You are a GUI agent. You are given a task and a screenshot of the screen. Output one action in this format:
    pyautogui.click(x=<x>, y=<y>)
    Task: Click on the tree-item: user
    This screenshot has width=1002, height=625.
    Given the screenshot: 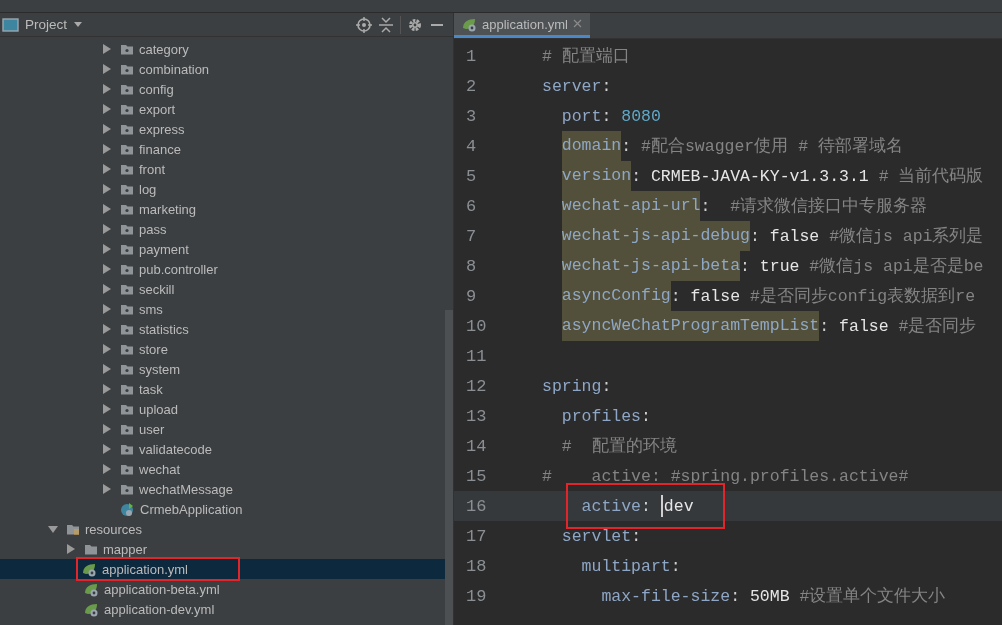 What is the action you would take?
    pyautogui.click(x=152, y=429)
    